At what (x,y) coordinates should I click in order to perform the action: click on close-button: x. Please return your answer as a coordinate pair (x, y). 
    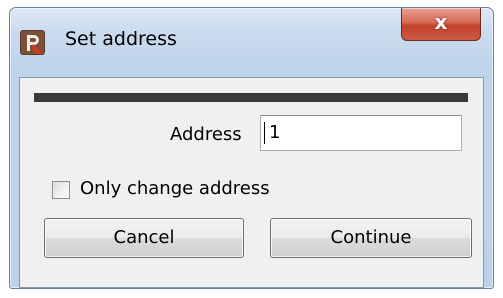
    Looking at the image, I should click on (441, 24).